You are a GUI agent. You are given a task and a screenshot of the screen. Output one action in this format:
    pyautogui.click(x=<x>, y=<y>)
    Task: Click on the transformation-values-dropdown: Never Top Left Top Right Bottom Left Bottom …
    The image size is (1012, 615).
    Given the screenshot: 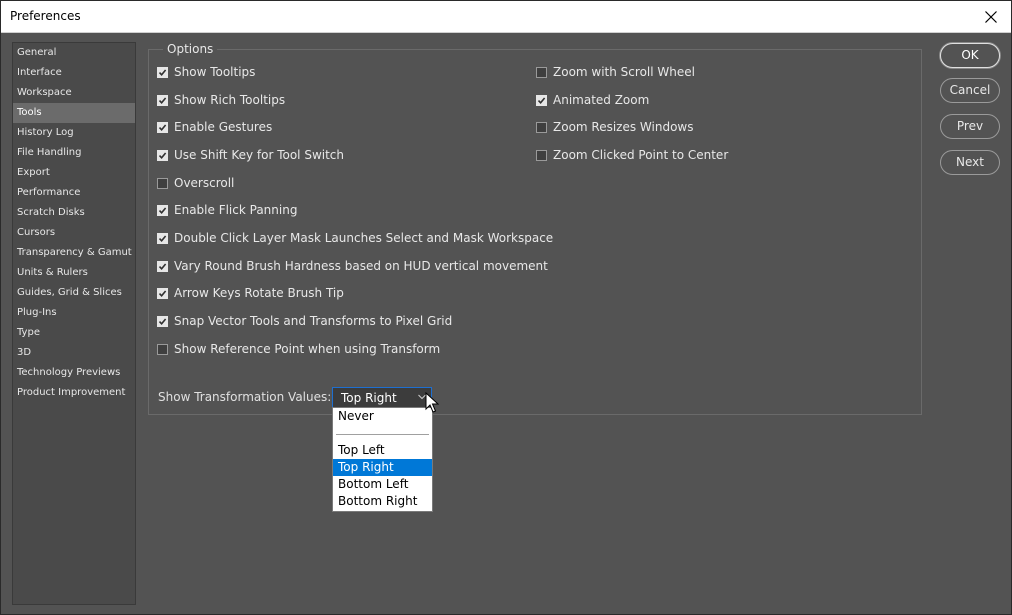 What is the action you would take?
    pyautogui.click(x=382, y=459)
    